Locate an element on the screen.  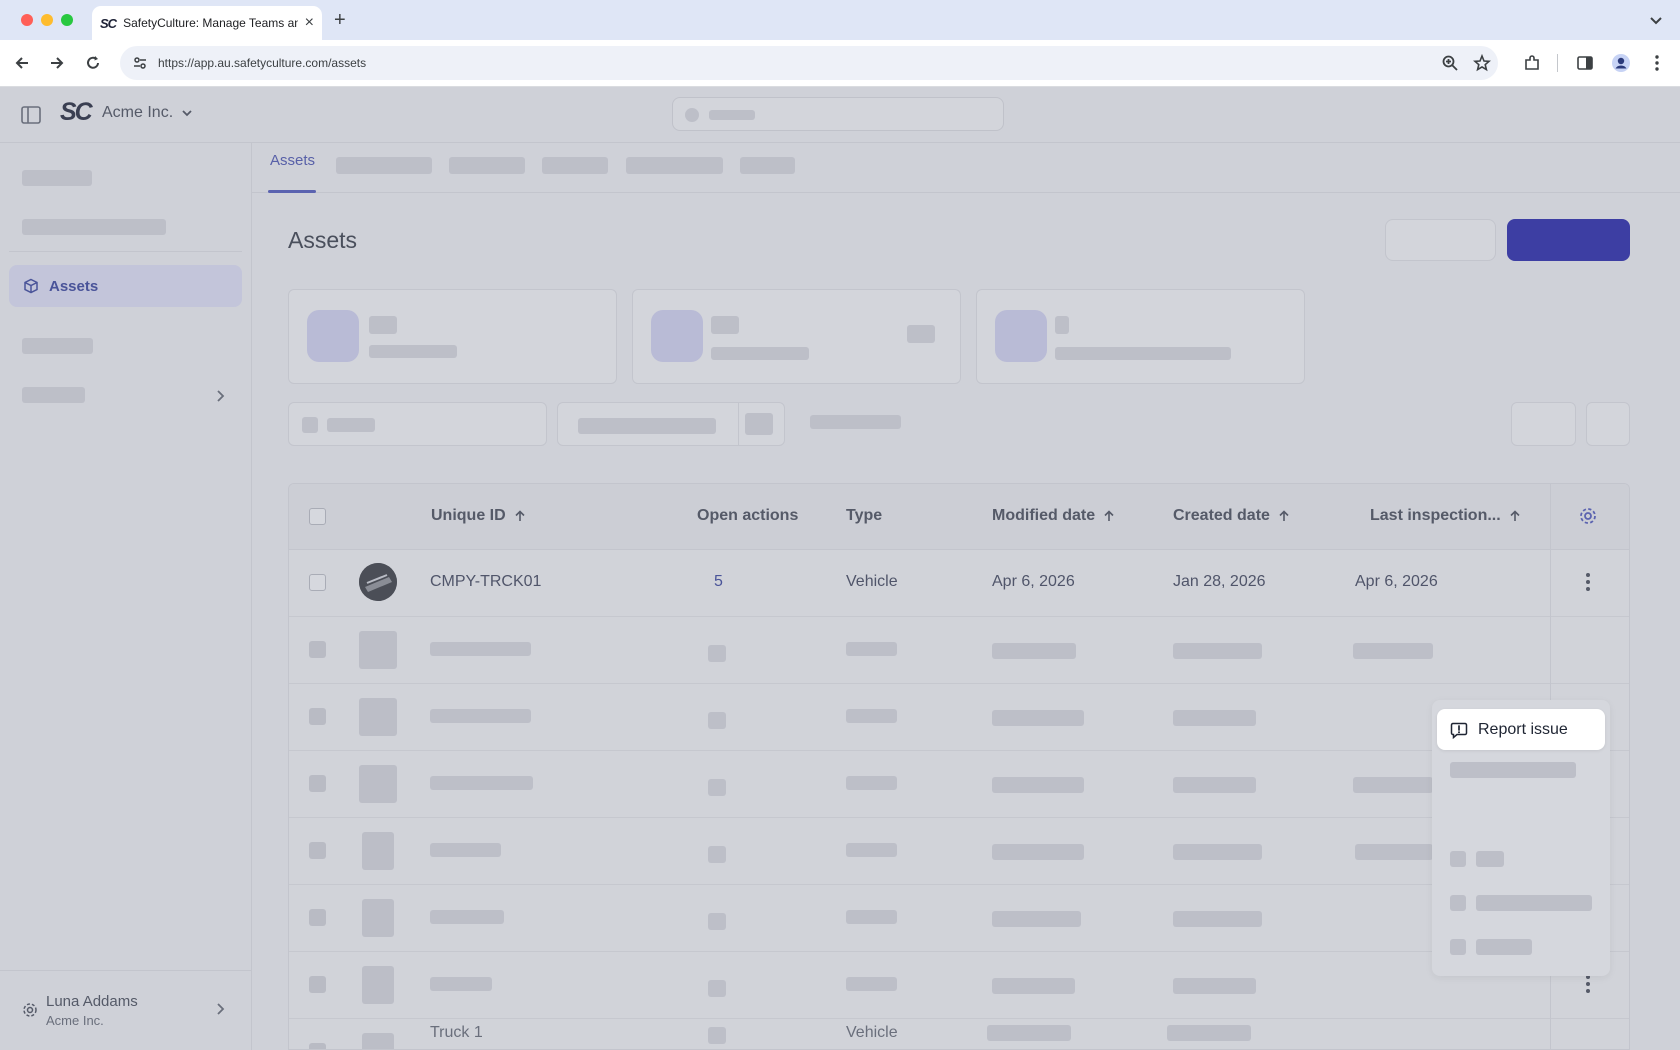
primary-action-button is located at coordinates (1568, 240).